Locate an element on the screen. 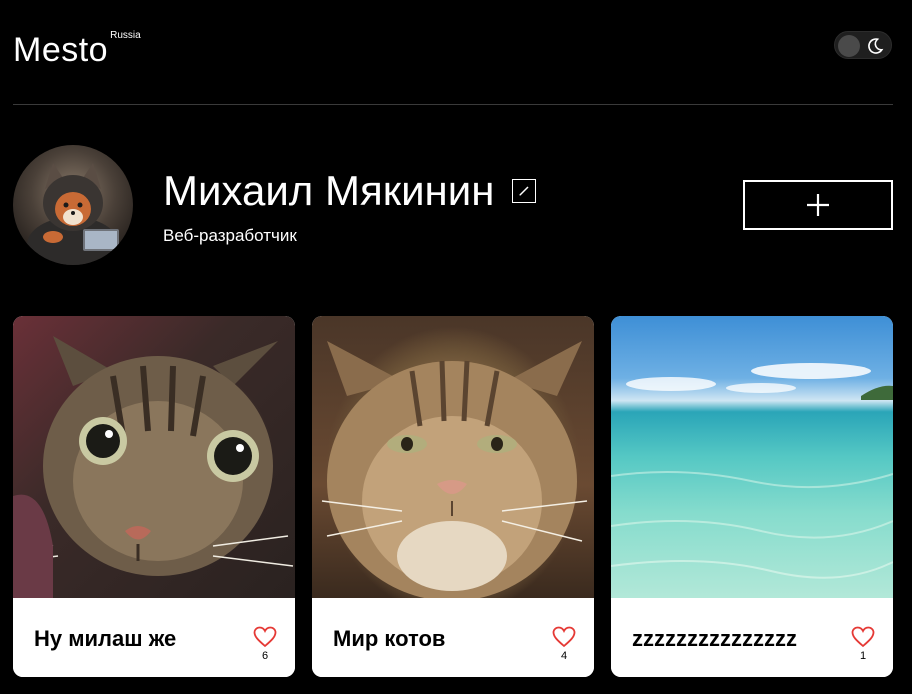 The width and height of the screenshot is (912, 694). add-card-button is located at coordinates (818, 205).